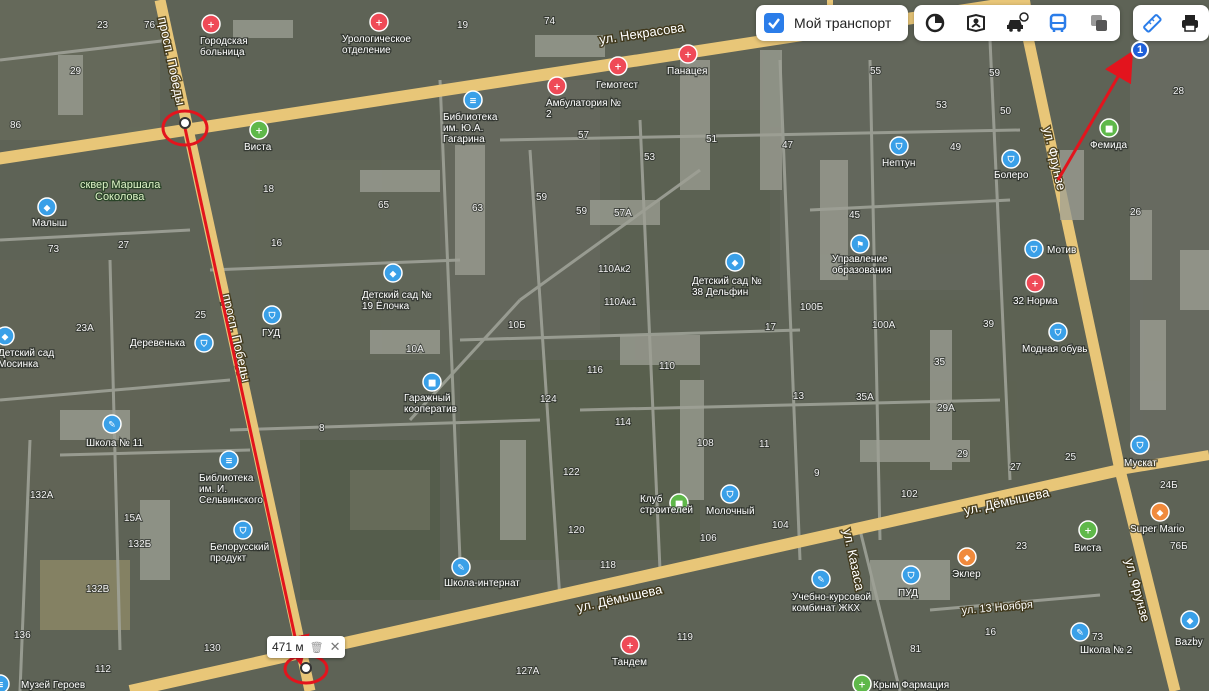  I want to click on poi-label-gemotest: Гемотест, so click(617, 85).